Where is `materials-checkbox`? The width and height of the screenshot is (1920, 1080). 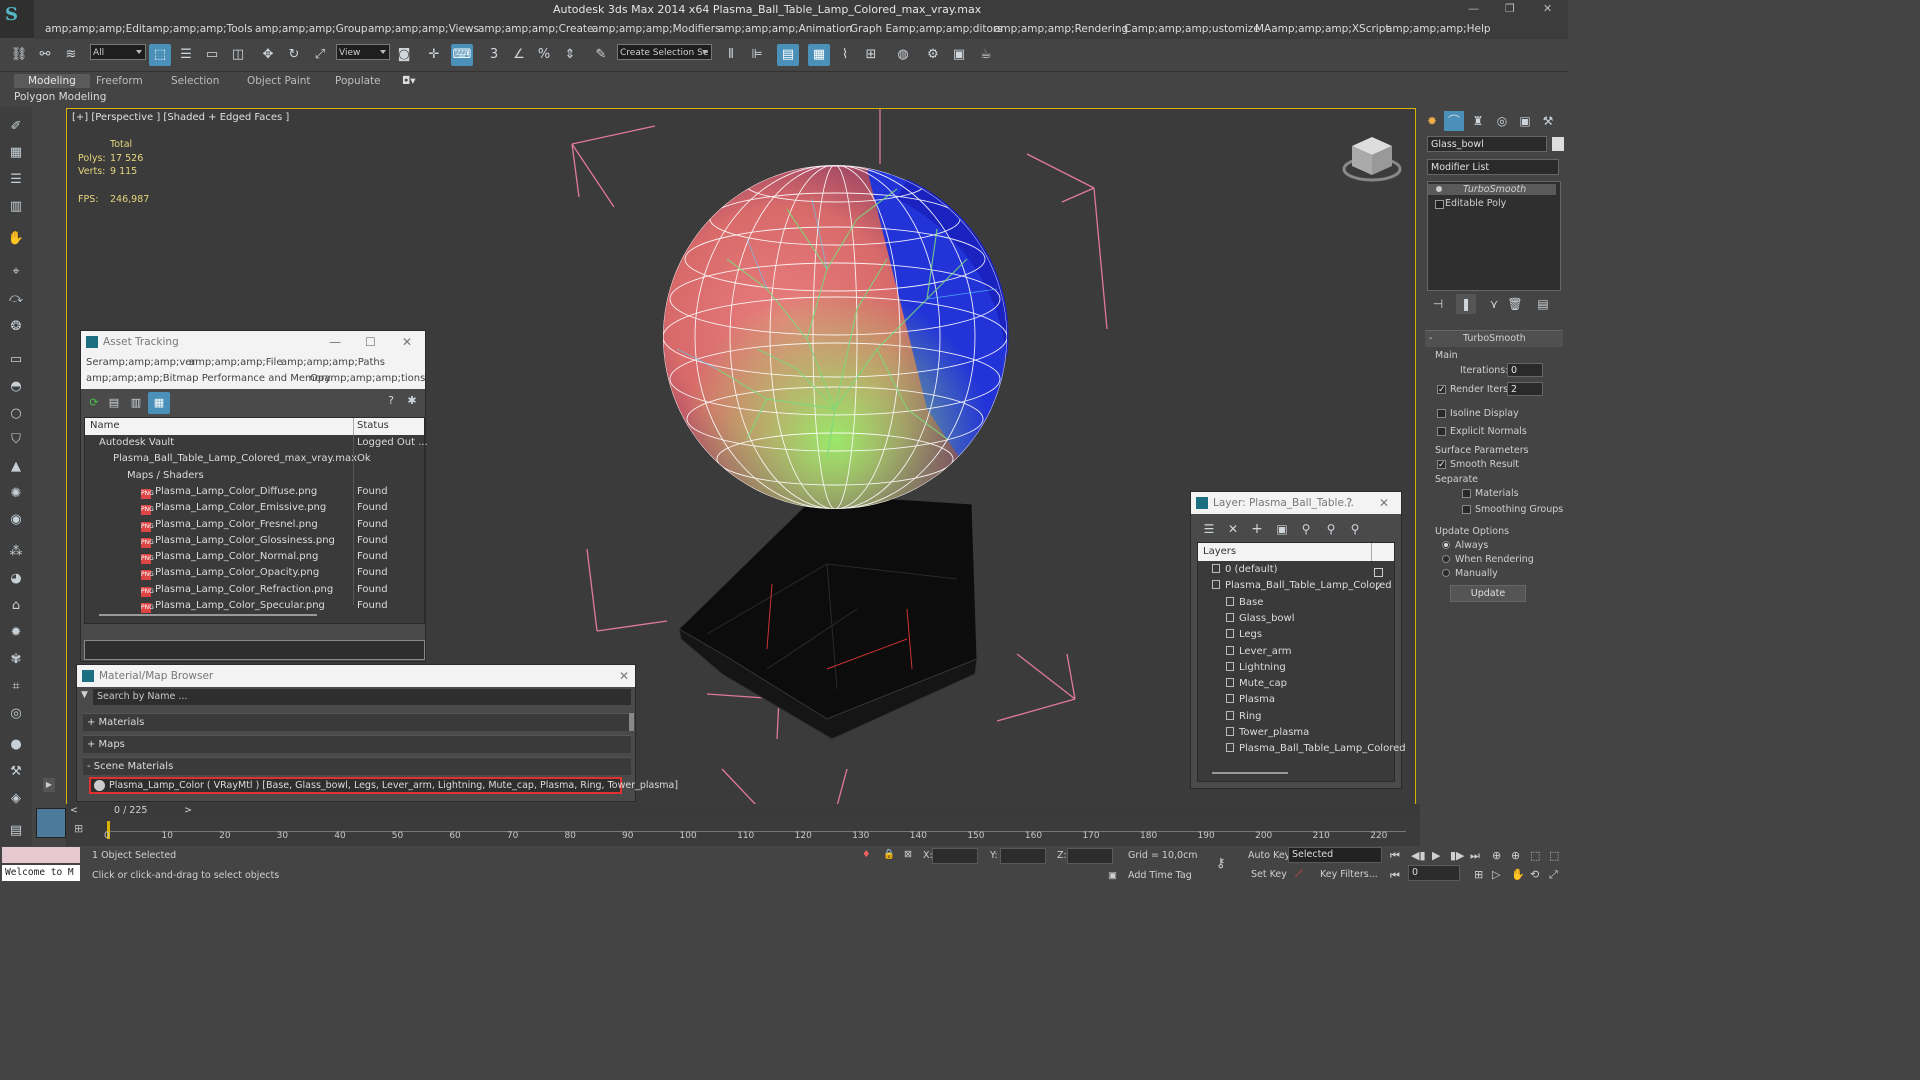 materials-checkbox is located at coordinates (1466, 493).